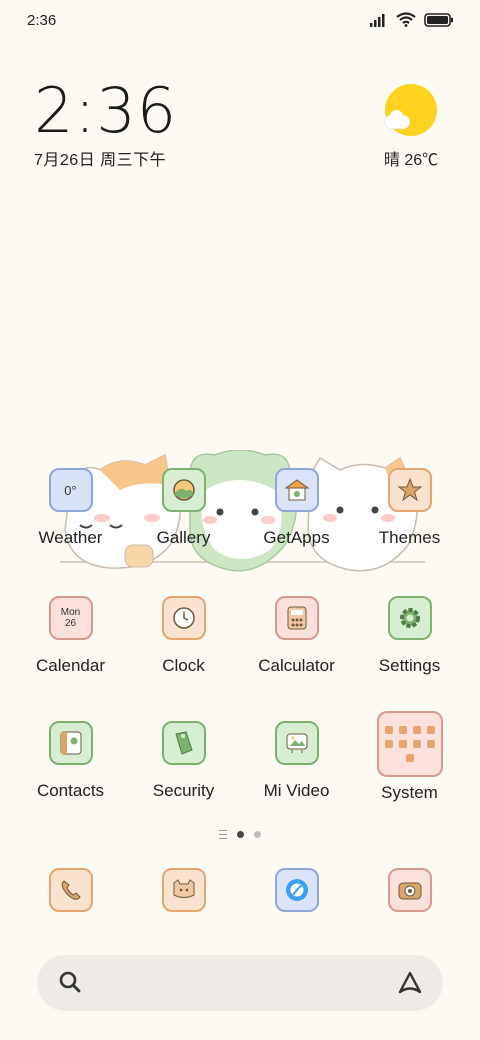 The width and height of the screenshot is (480, 1040). Describe the element at coordinates (410, 982) in the screenshot. I see `assistant-icon` at that location.